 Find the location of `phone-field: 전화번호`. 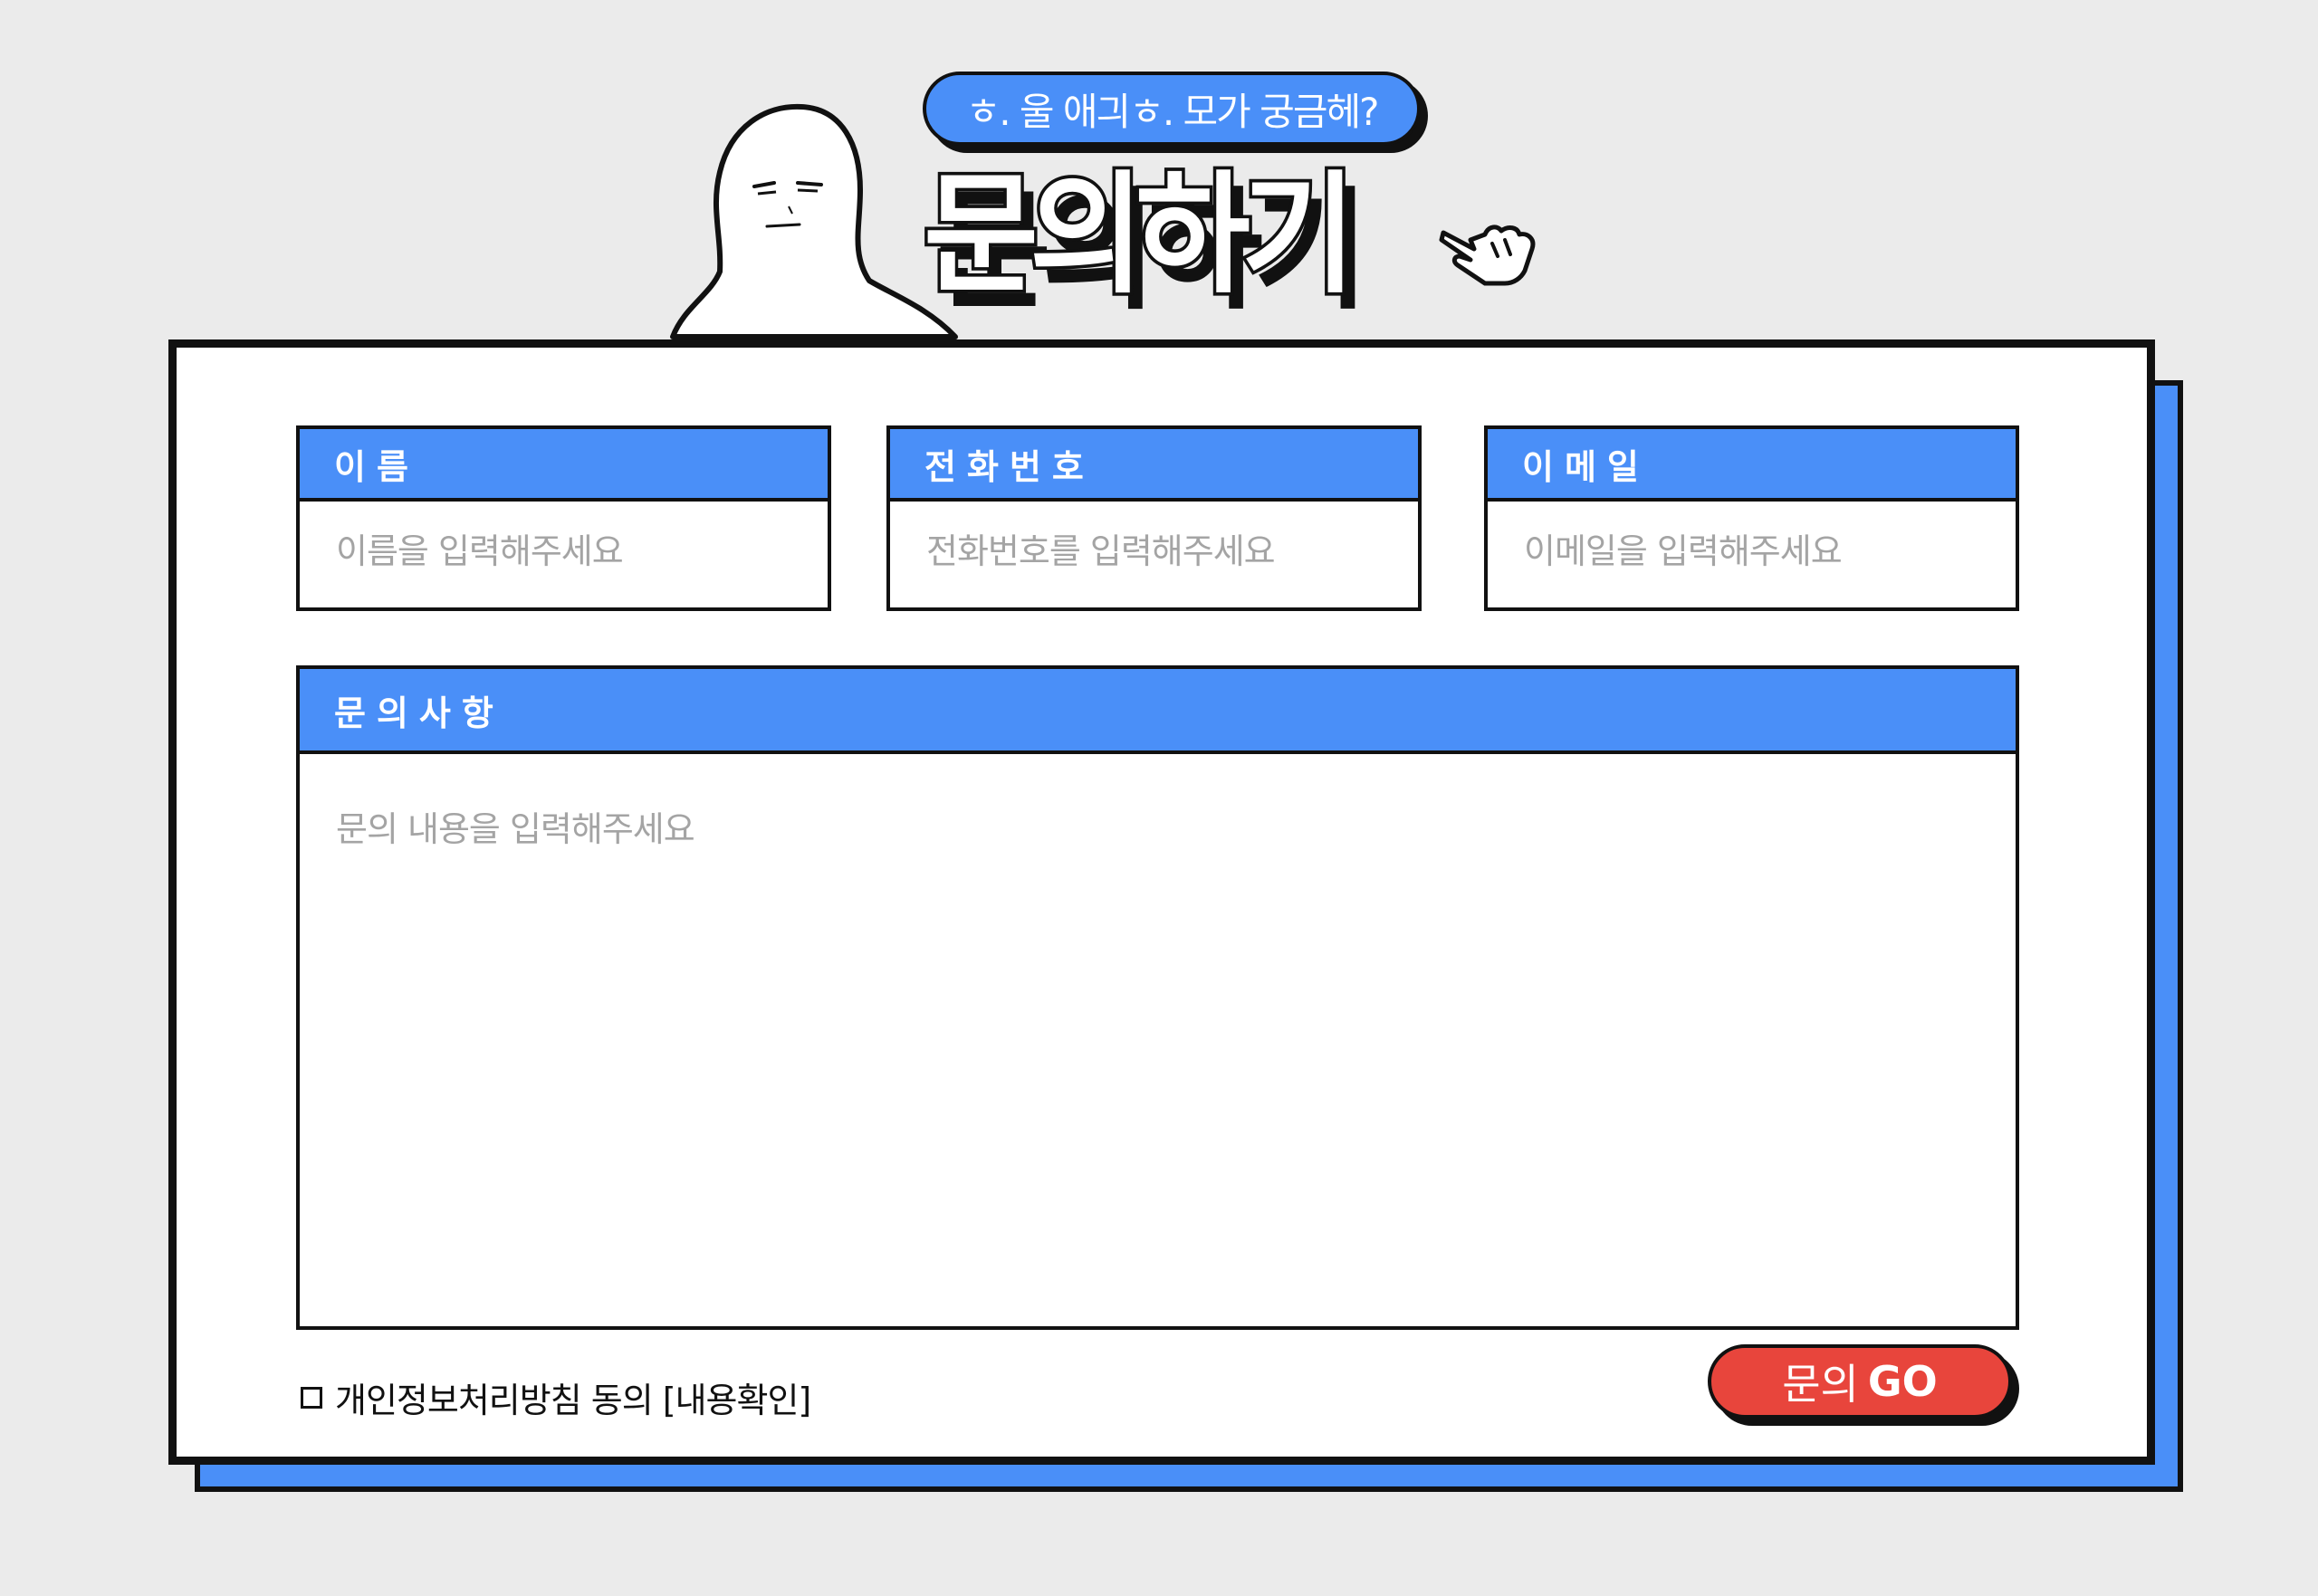

phone-field: 전화번호 is located at coordinates (1154, 518).